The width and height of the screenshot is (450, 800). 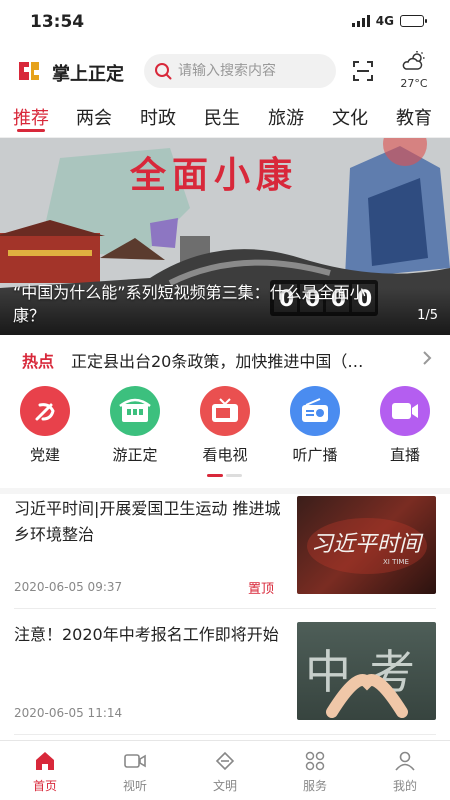 I want to click on search-icon, so click(x=163, y=71).